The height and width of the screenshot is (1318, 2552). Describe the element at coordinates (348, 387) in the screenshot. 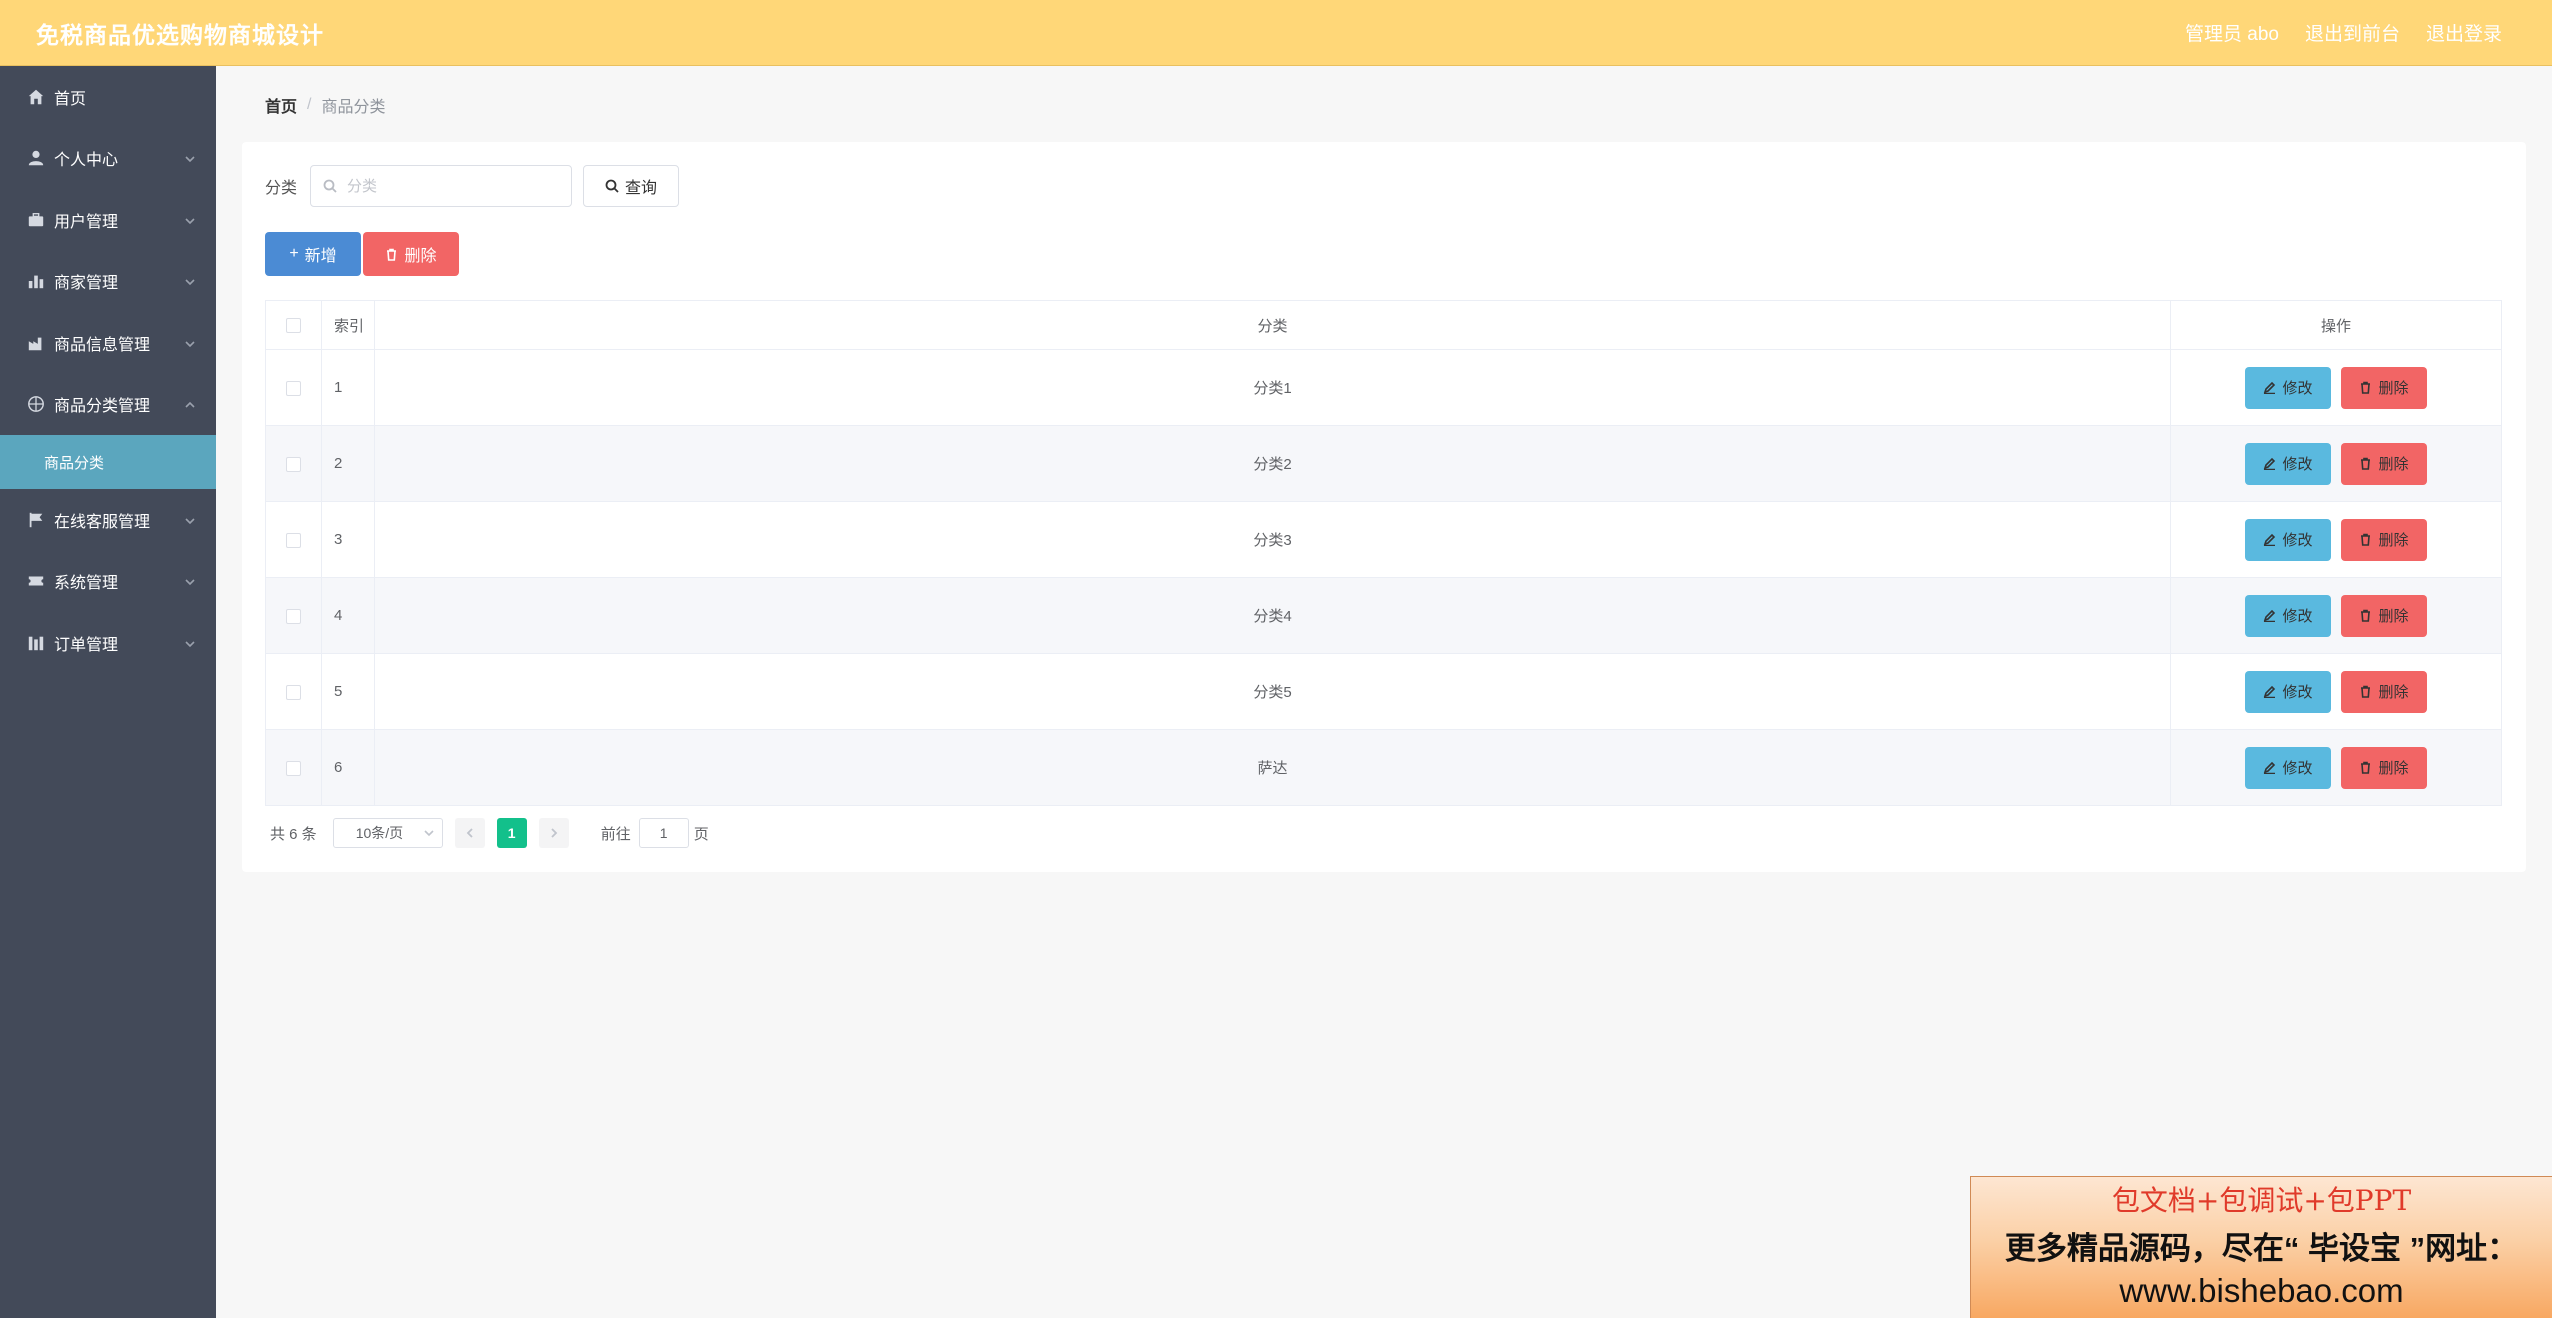

I see `row-index: 1` at that location.